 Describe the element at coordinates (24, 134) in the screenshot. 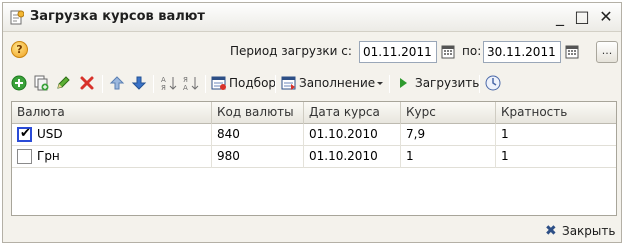

I see `row-checkbox: ✔` at that location.